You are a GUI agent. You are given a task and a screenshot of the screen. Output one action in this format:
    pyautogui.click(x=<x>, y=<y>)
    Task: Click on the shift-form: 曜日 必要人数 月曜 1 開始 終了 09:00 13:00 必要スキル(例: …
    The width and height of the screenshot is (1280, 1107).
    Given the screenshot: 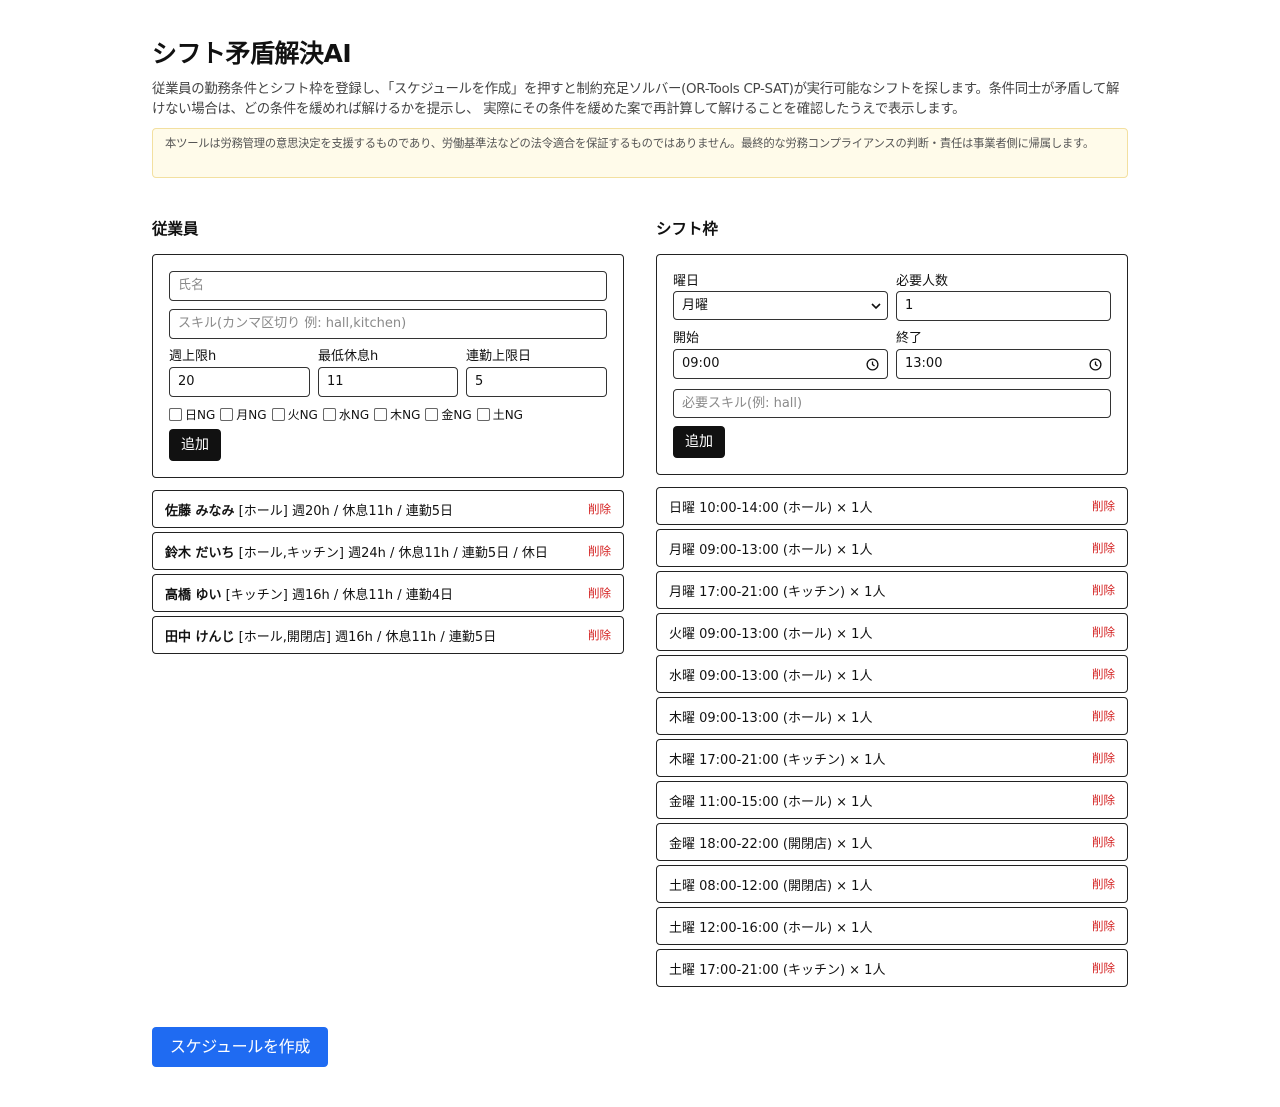 What is the action you would take?
    pyautogui.click(x=892, y=364)
    